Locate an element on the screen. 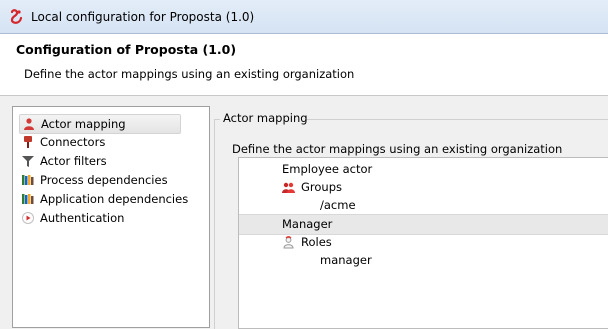 This screenshot has width=608, height=329. connector-icon is located at coordinates (28, 142).